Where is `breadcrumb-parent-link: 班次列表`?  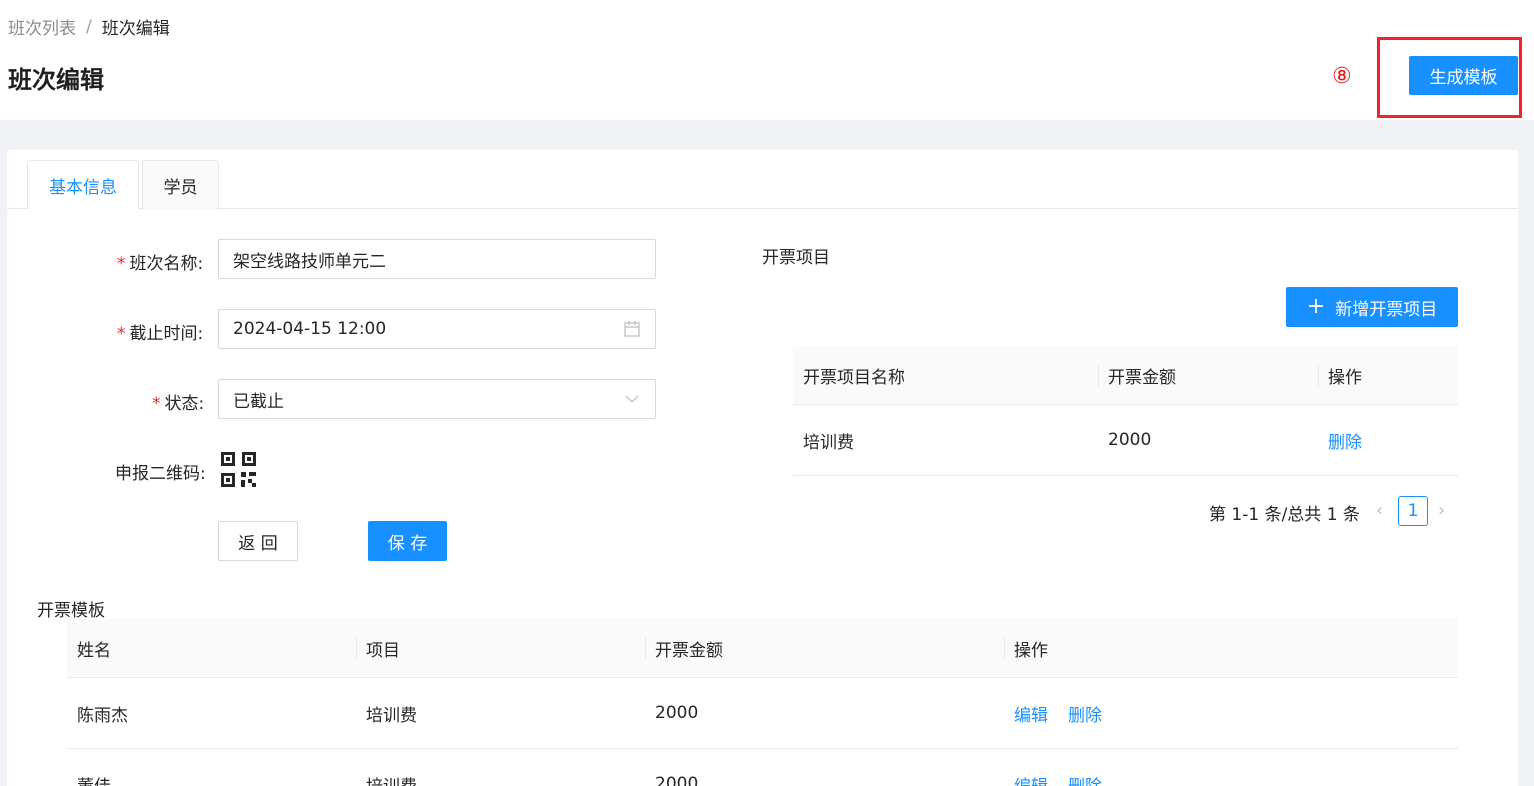
breadcrumb-parent-link: 班次列表 is located at coordinates (42, 26).